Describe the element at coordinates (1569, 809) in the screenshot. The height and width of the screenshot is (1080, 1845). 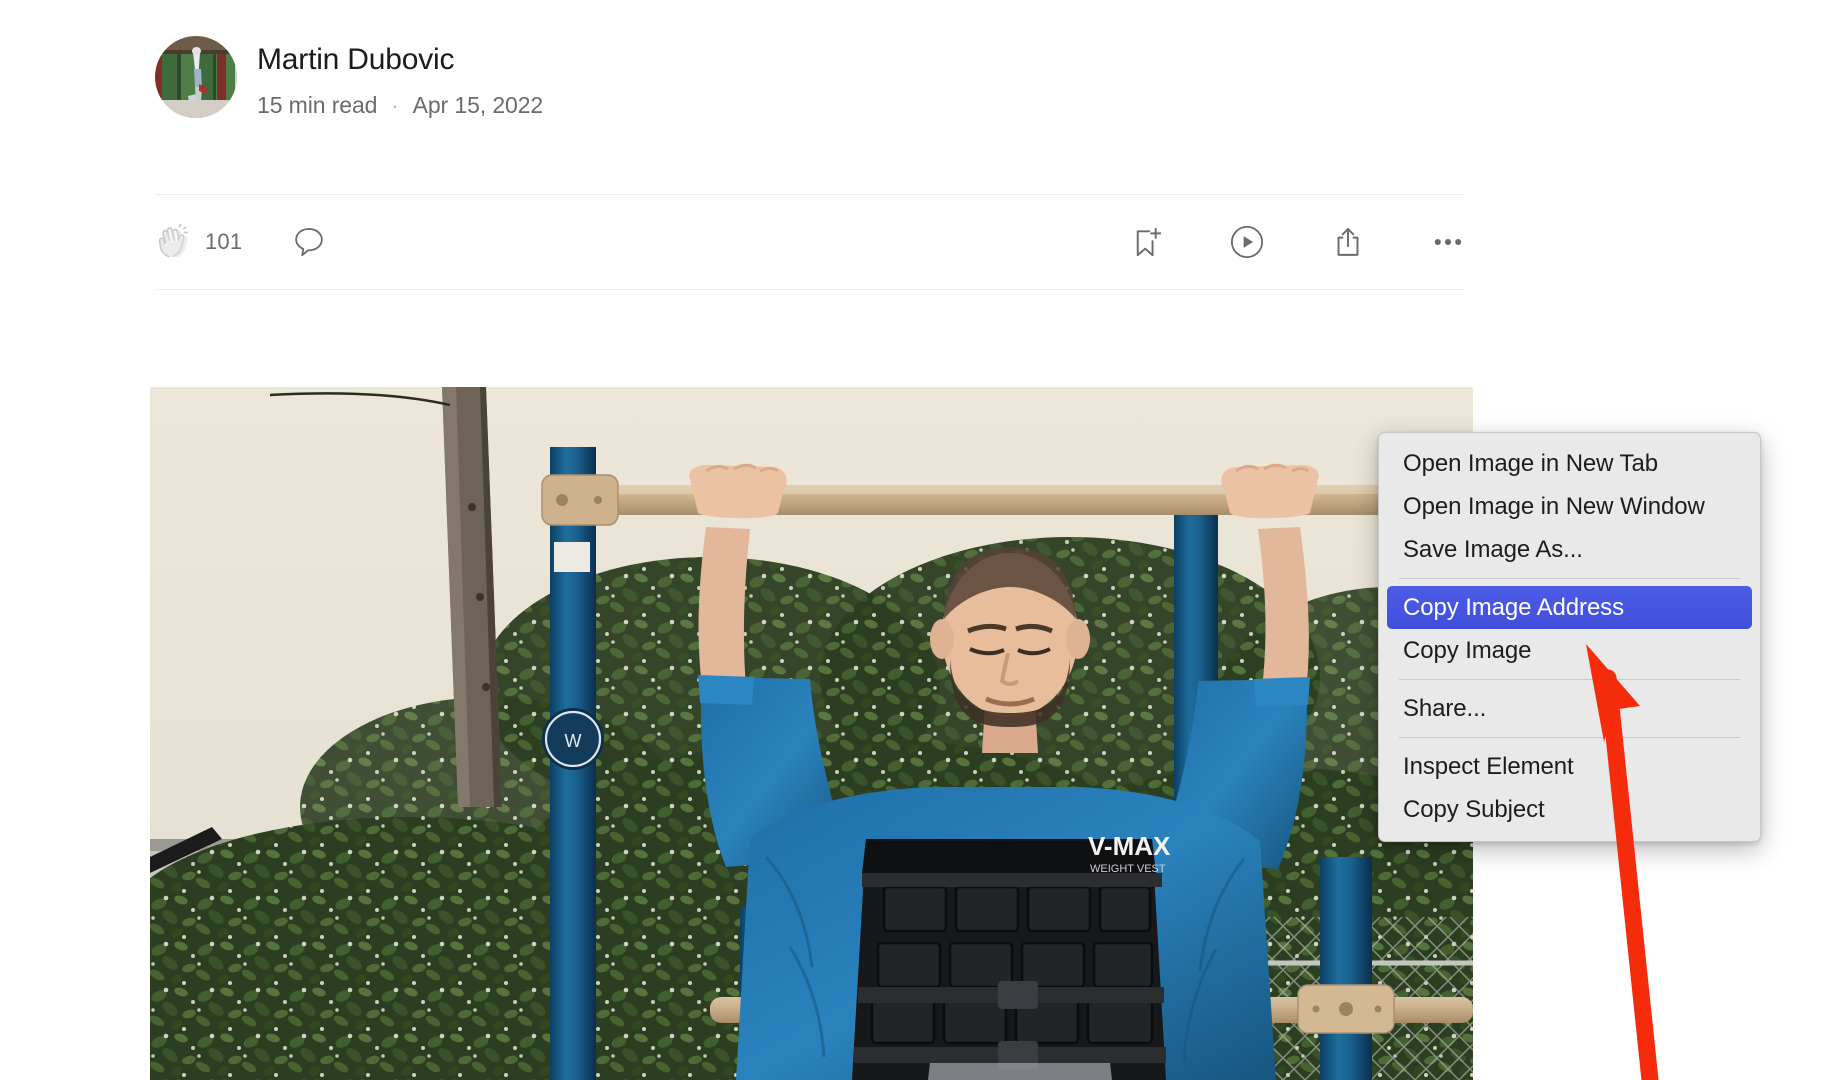
I see `menu-item-copy-subject: Copy Subject` at that location.